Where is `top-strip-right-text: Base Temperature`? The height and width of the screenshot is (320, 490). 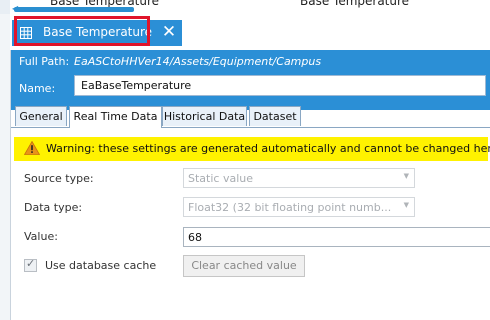
top-strip-right-text: Base Temperature is located at coordinates (355, 4).